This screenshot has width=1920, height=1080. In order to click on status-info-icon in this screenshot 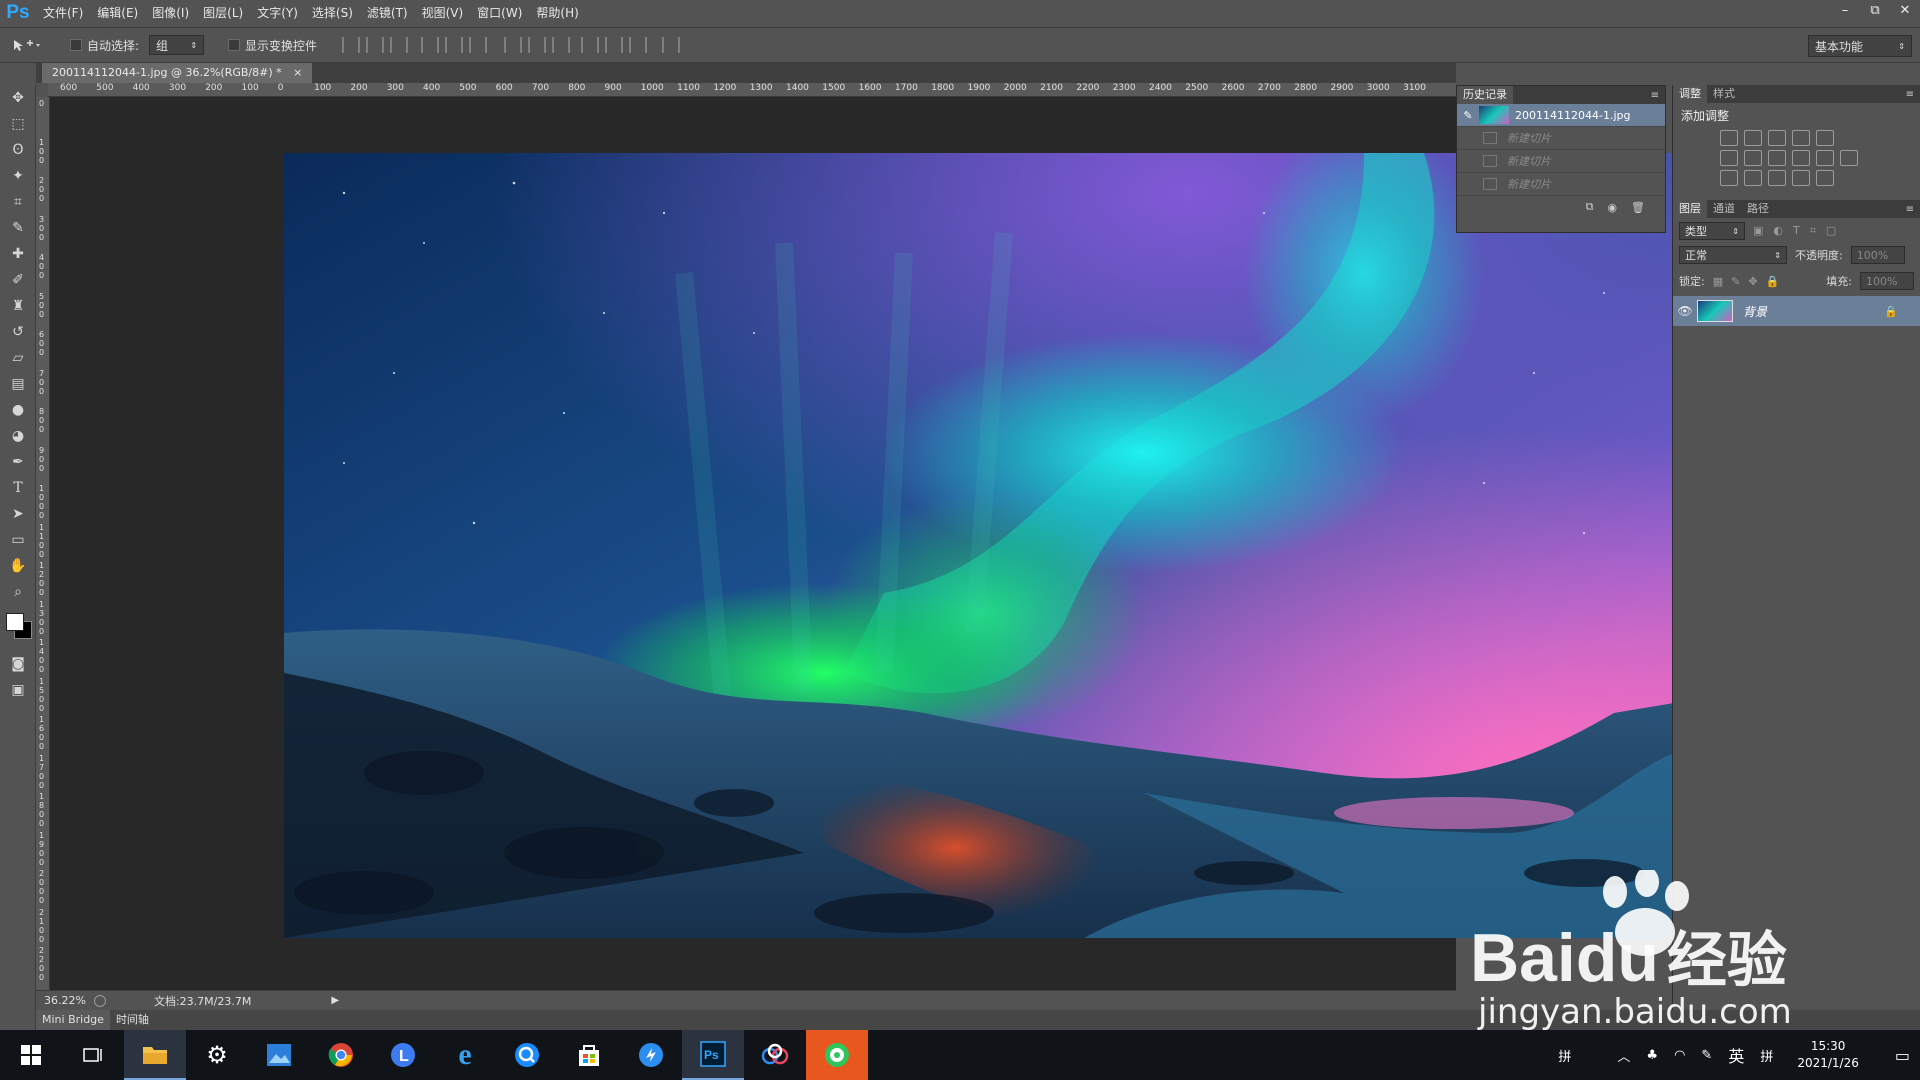, I will do `click(99, 1000)`.